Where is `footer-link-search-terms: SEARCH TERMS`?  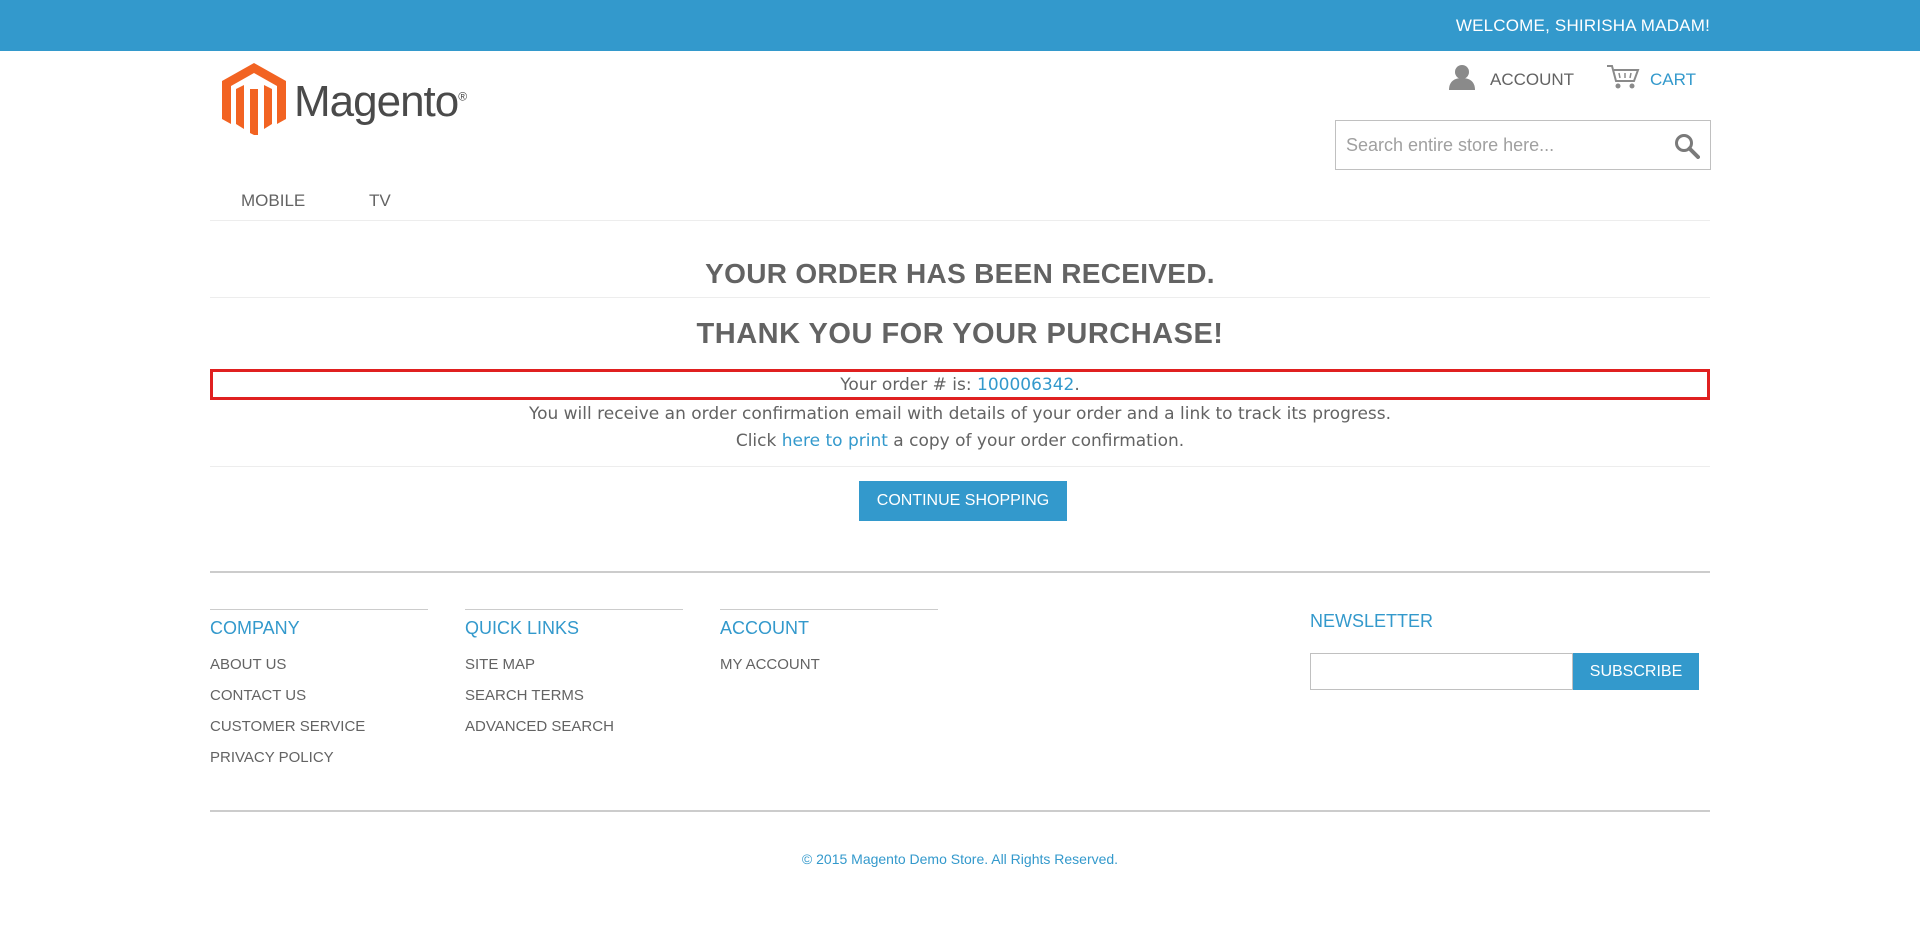 footer-link-search-terms: SEARCH TERMS is located at coordinates (574, 702).